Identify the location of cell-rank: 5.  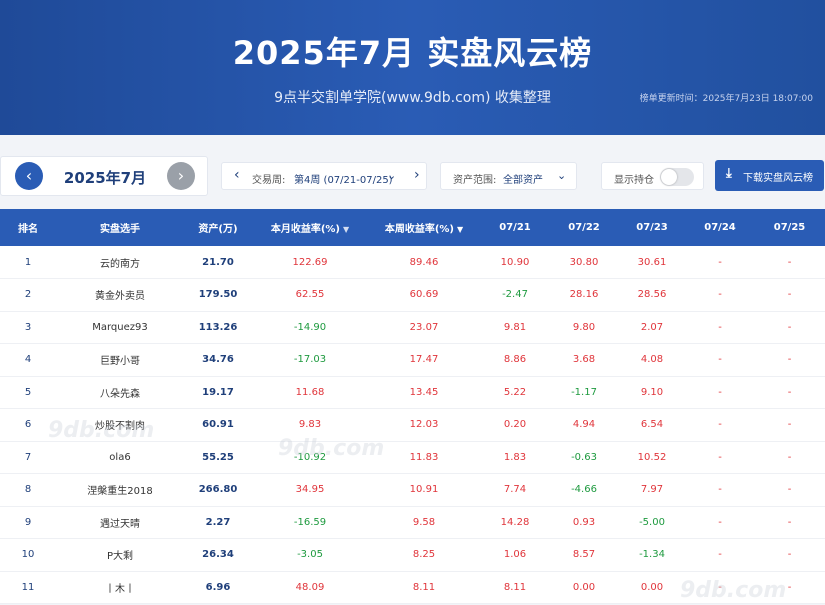
(28, 392).